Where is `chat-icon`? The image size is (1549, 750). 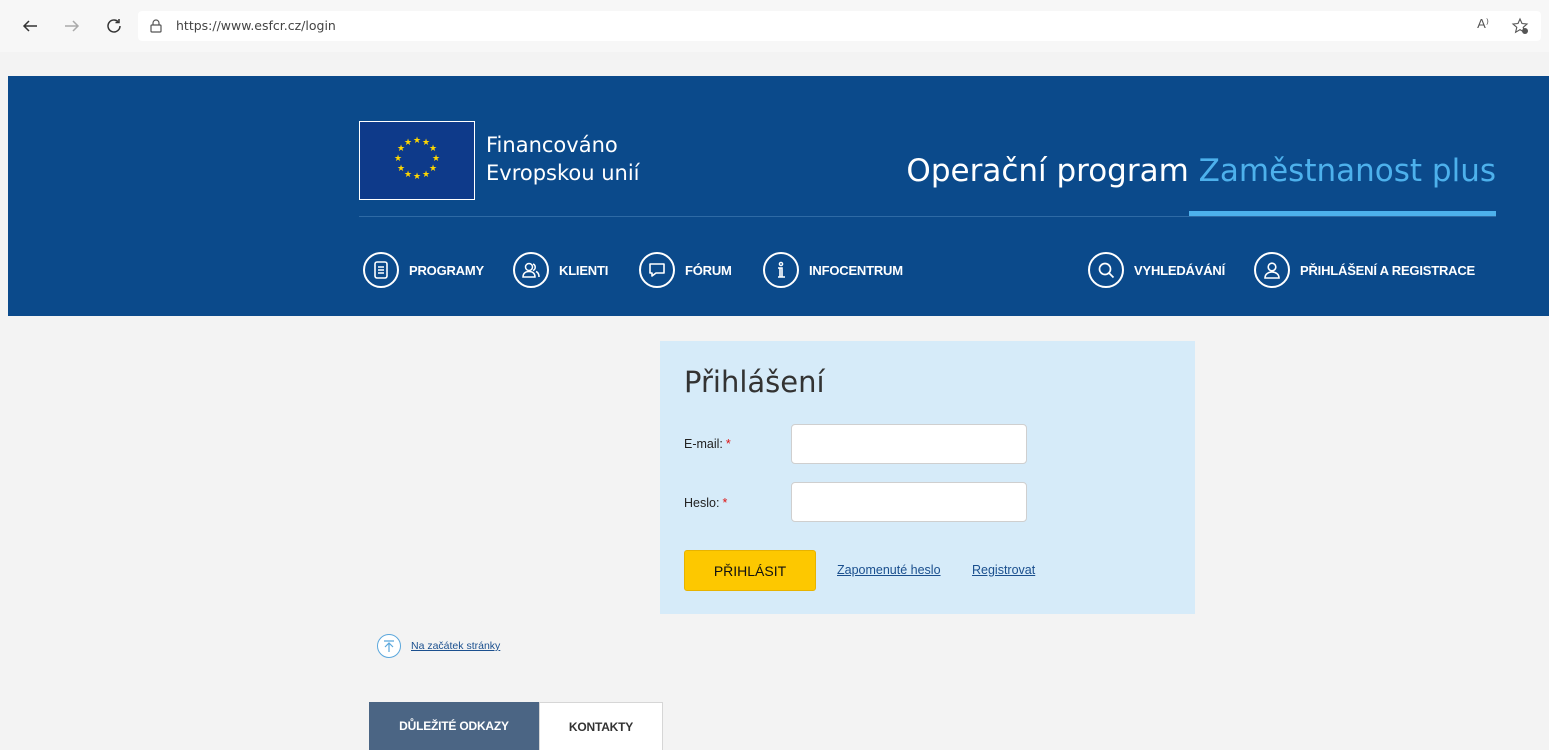 chat-icon is located at coordinates (657, 270).